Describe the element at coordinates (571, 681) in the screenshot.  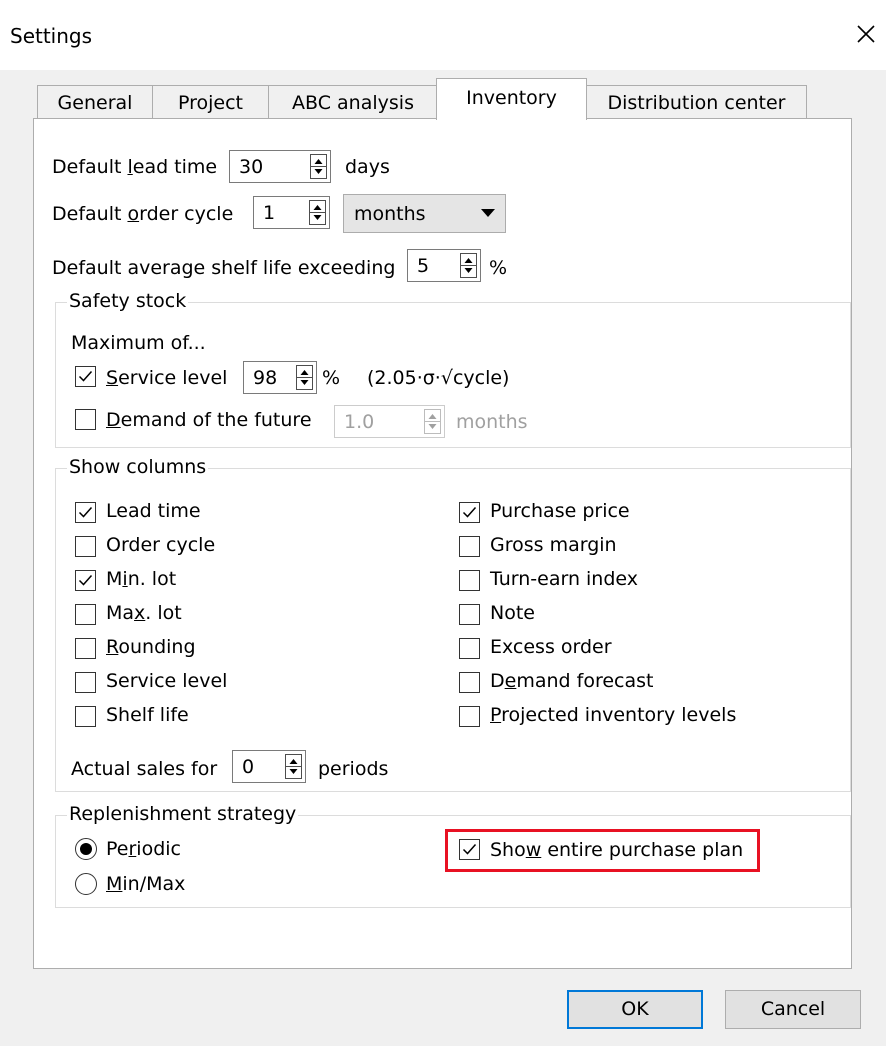
I see `column-checkbox-label: Demand forecast` at that location.